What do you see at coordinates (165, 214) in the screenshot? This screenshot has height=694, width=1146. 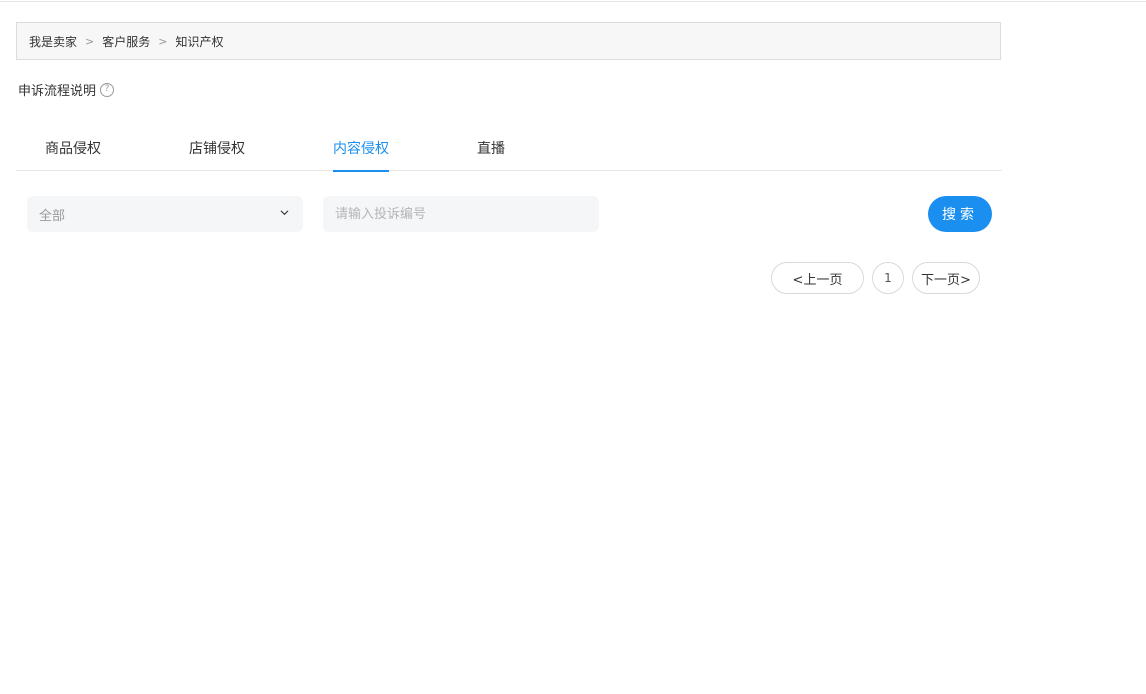 I see `status-select: 全部` at bounding box center [165, 214].